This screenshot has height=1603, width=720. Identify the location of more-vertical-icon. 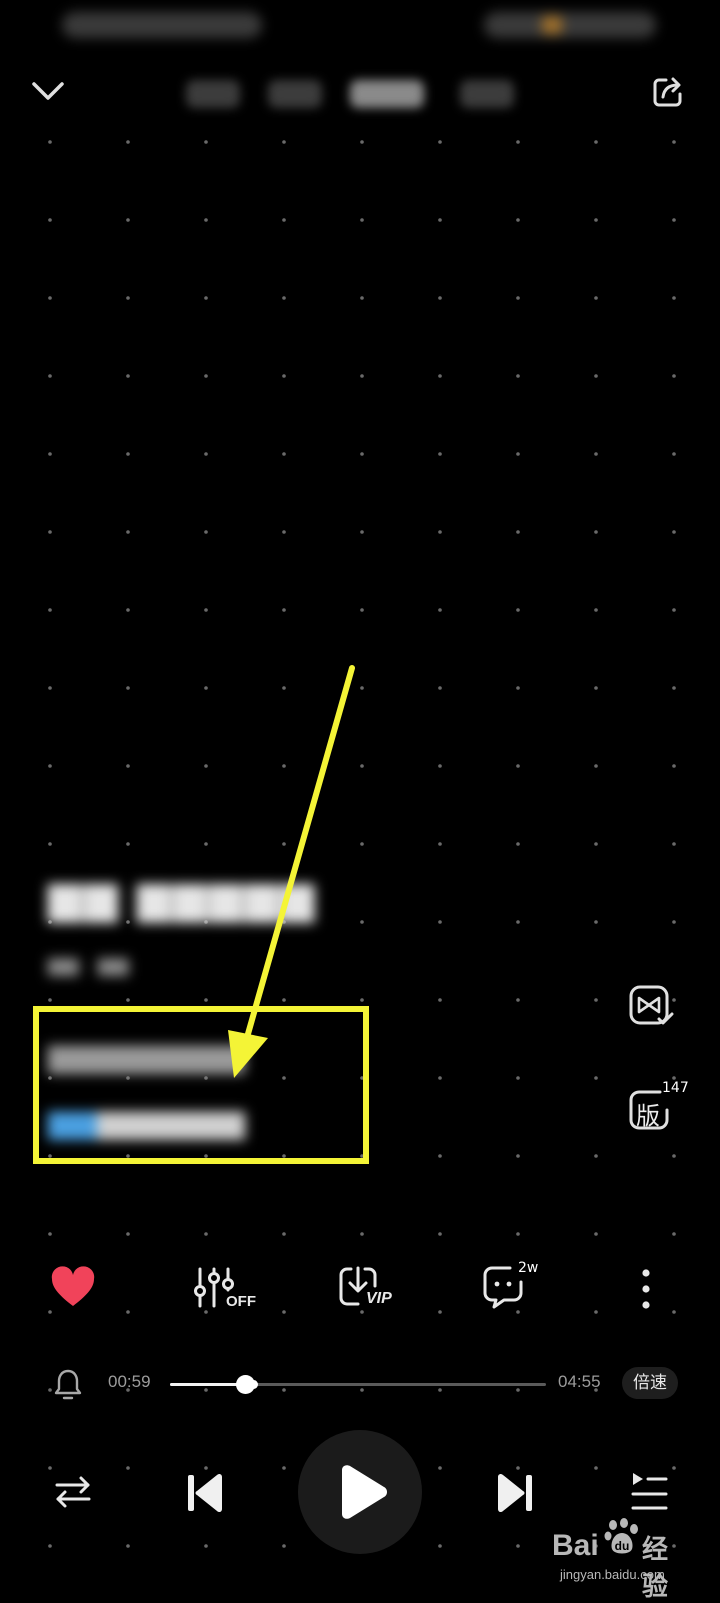
(646, 1289).